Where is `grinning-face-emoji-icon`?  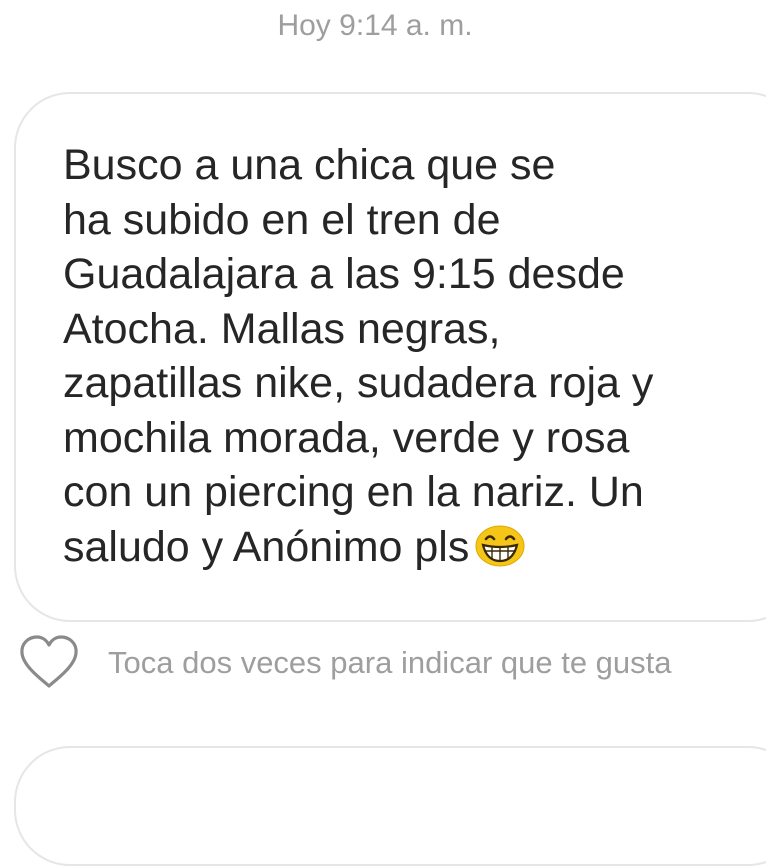 grinning-face-emoji-icon is located at coordinates (500, 545).